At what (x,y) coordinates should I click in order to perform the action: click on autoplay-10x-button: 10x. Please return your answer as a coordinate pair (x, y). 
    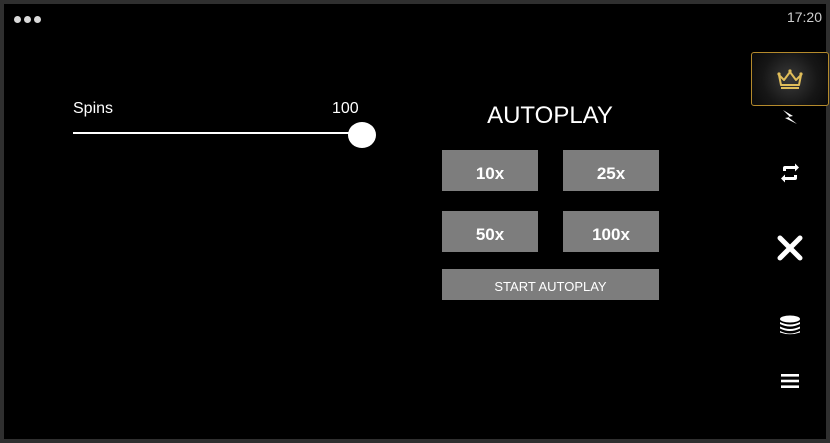
    Looking at the image, I should click on (490, 170).